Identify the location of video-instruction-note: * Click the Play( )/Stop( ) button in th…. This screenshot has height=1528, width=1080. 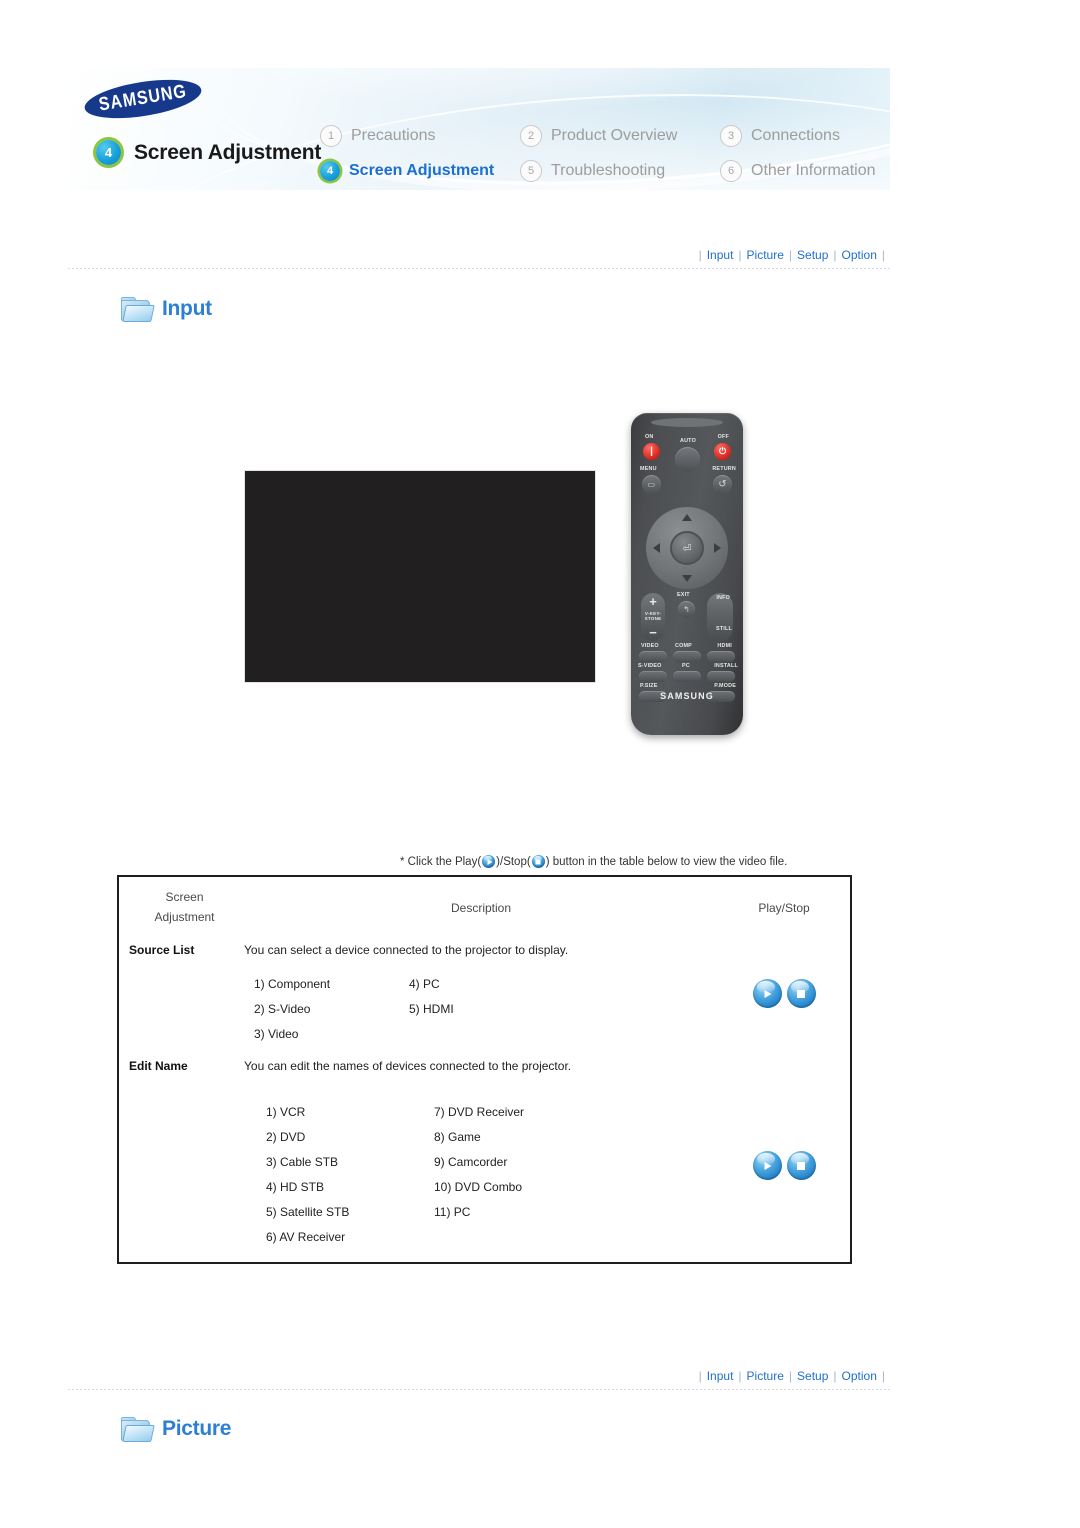
(593, 861).